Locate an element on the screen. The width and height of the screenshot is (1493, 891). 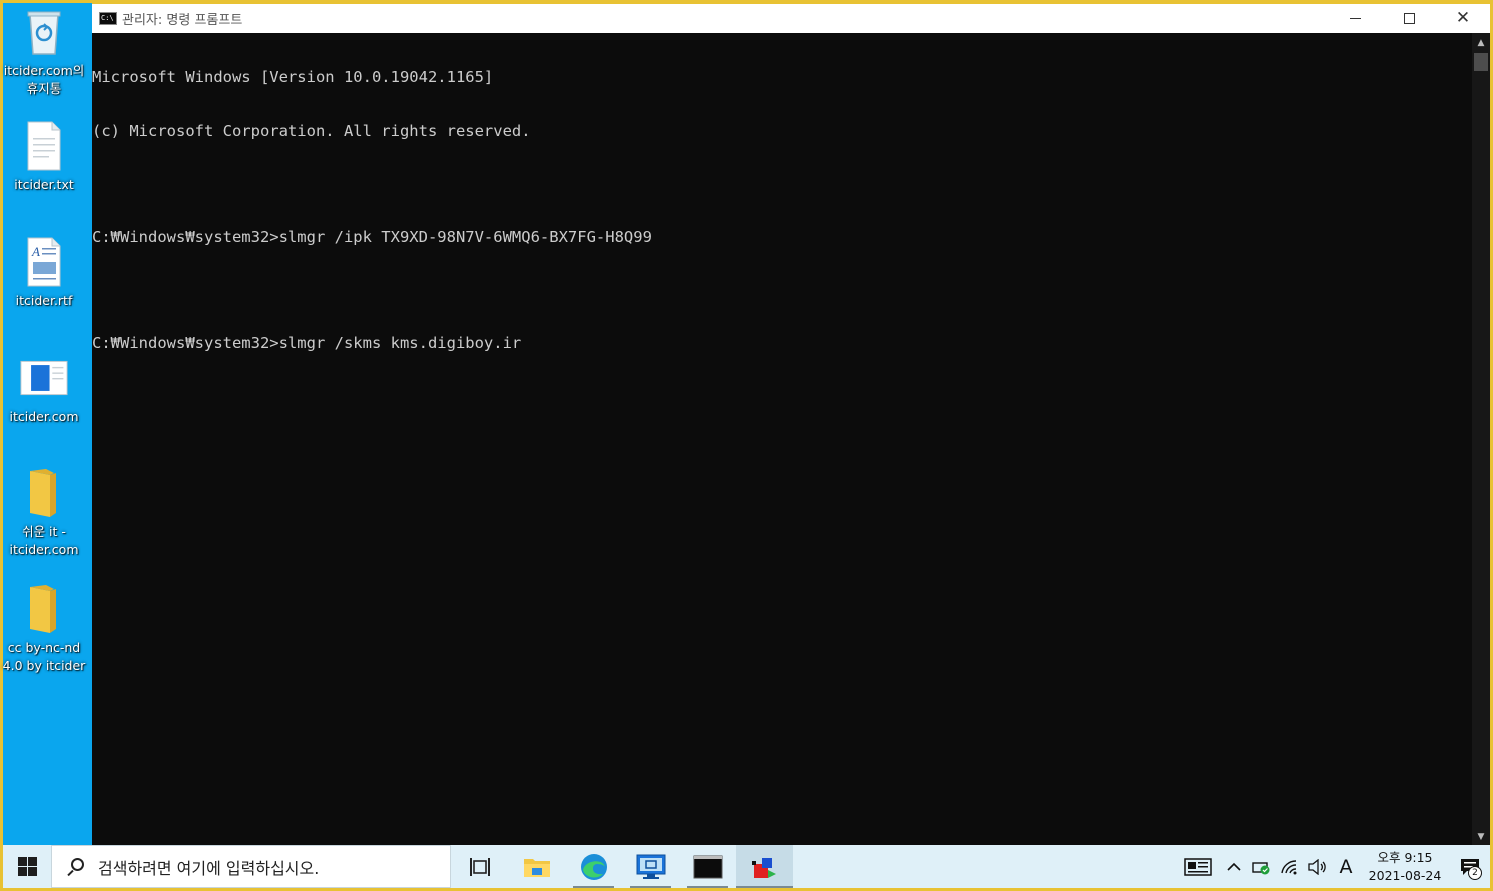
desktop-icon-itcider-rtf: A itcider.rtf is located at coordinates (44, 273).